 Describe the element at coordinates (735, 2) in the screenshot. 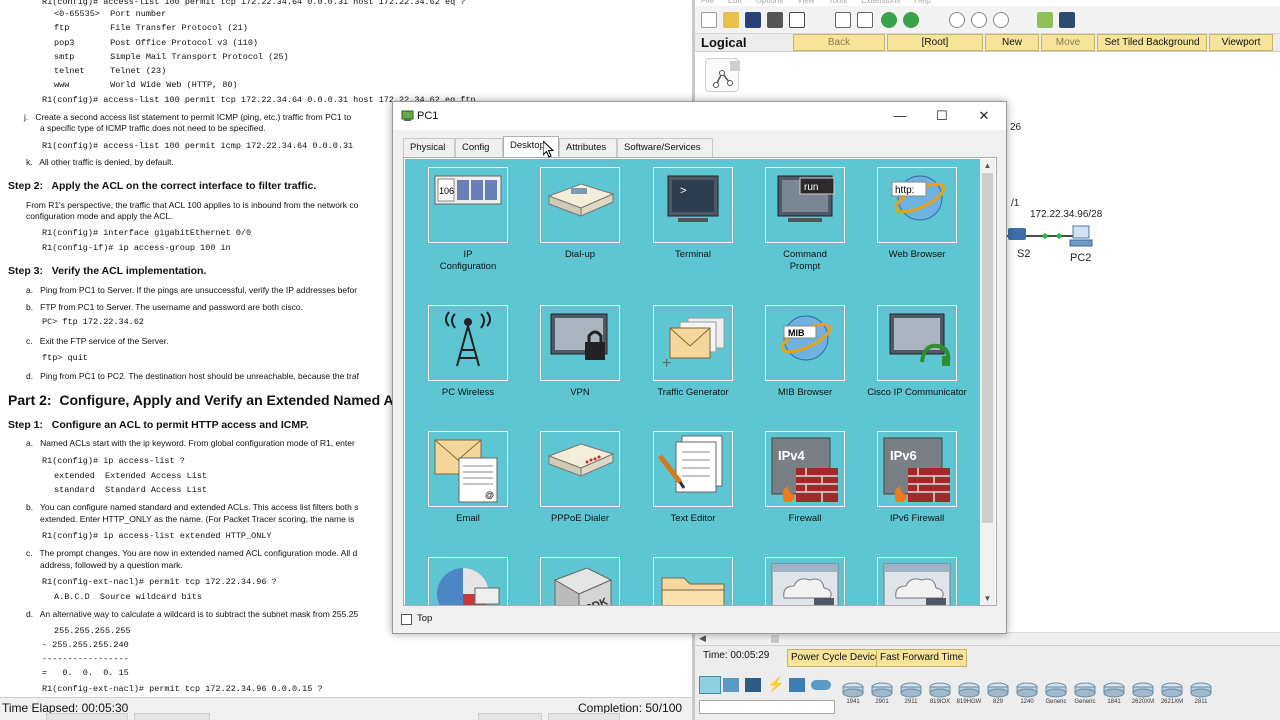

I see `menu-item-edit: Edit` at that location.